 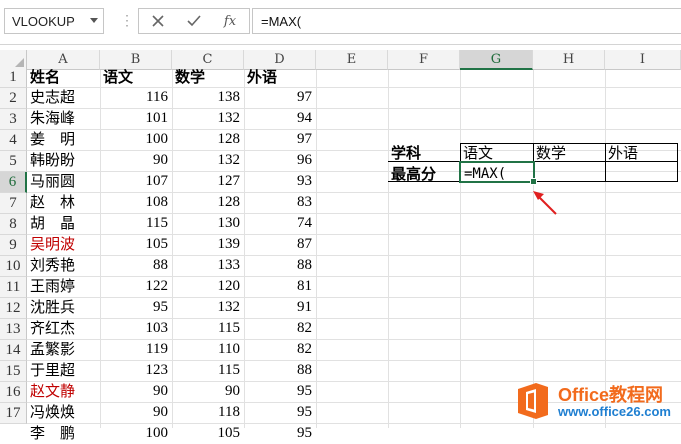 What do you see at coordinates (280, 244) in the screenshot?
I see `cell-english: 87` at bounding box center [280, 244].